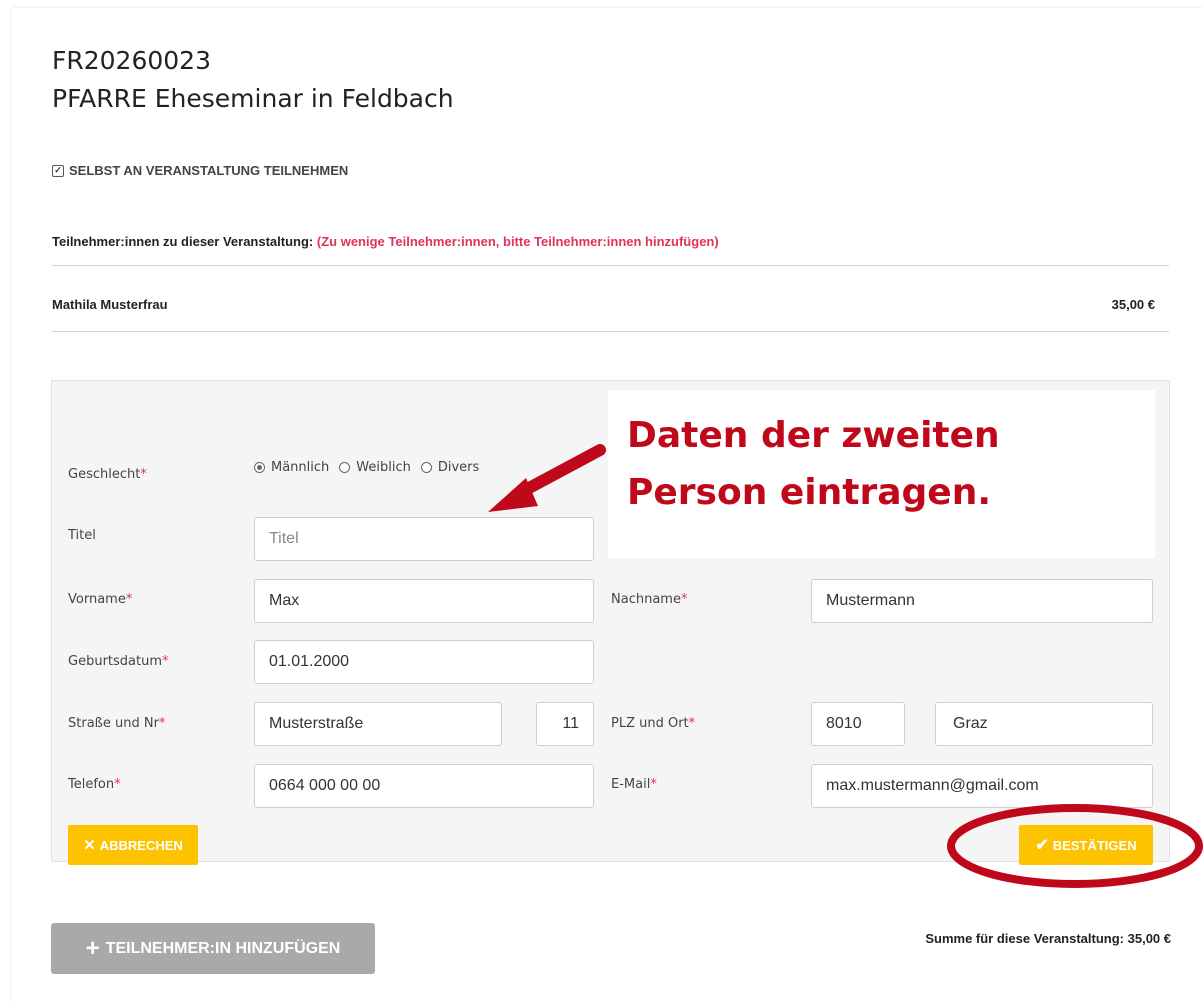  Describe the element at coordinates (858, 724) in the screenshot. I see `zip-input: 8010` at that location.